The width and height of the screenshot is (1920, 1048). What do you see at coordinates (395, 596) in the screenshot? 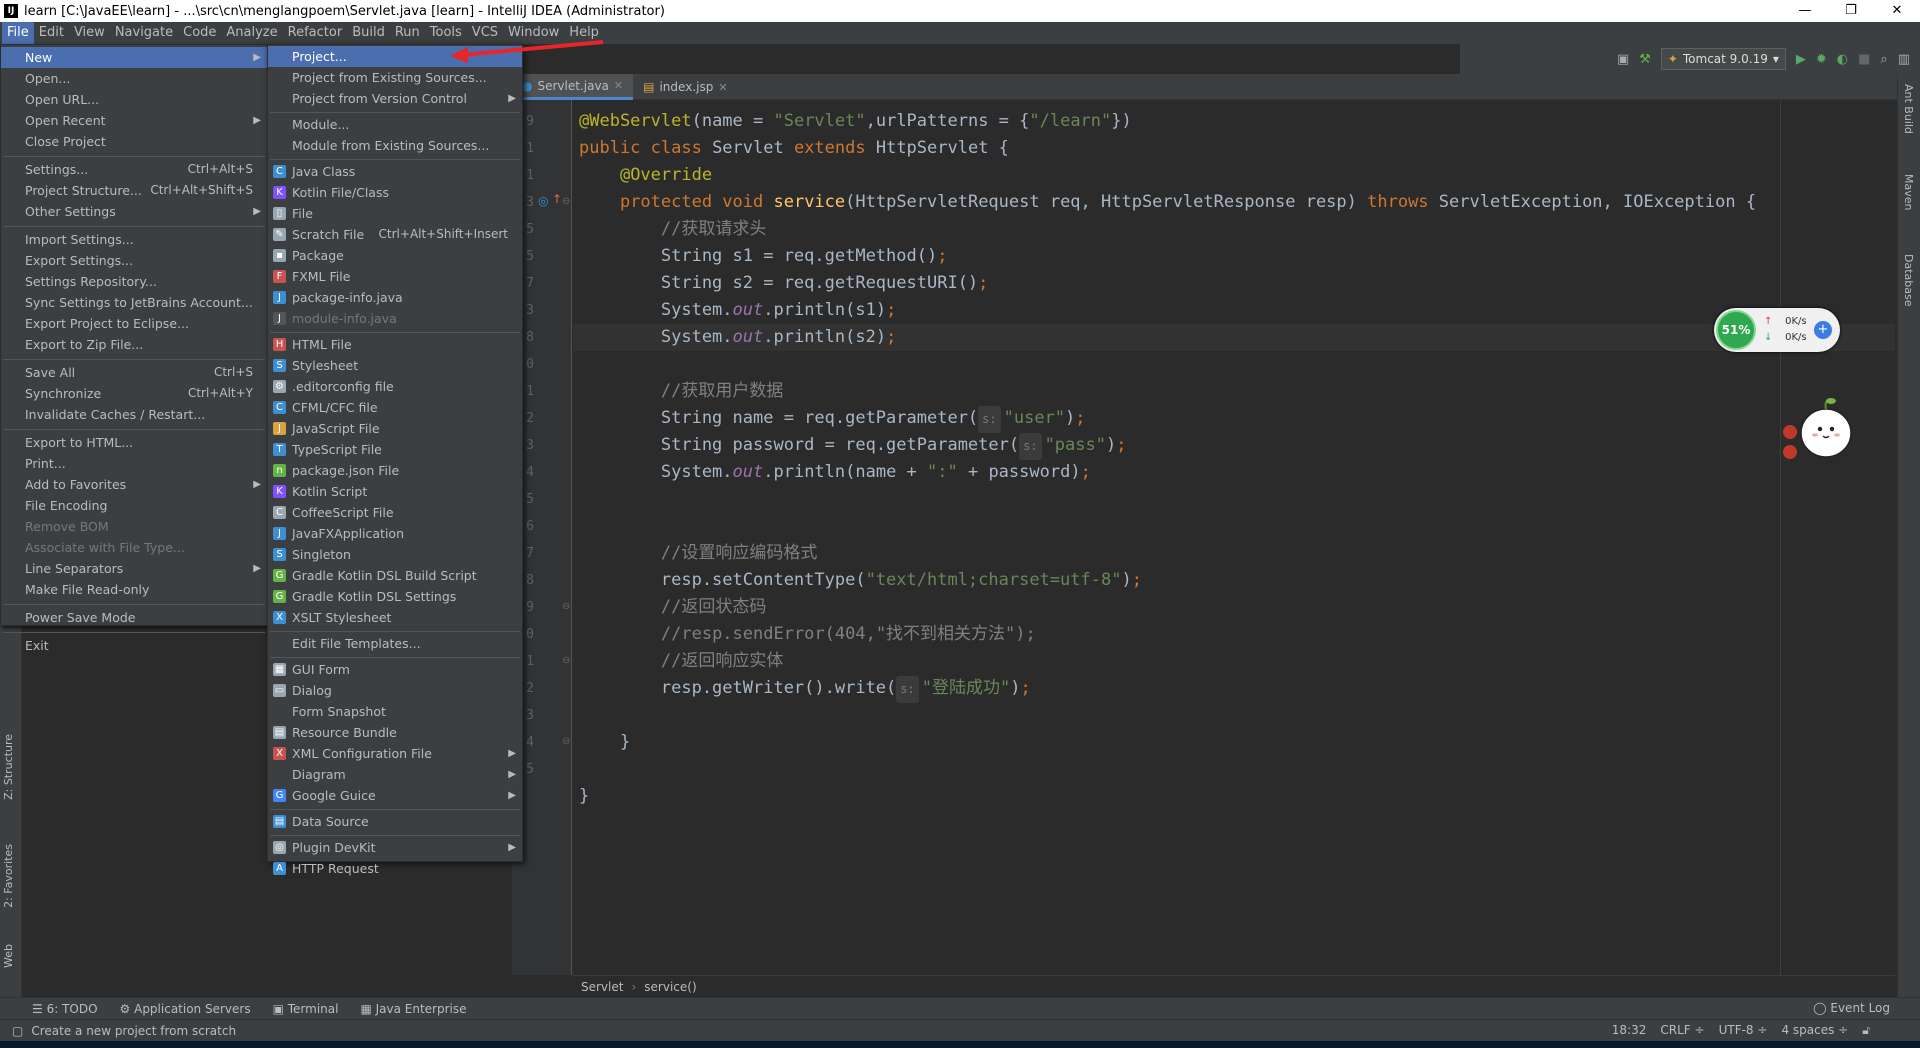
I see `menu-item-gradle-kotlin-dsl-settings: G Gradle Kotlin DSL Settings` at bounding box center [395, 596].